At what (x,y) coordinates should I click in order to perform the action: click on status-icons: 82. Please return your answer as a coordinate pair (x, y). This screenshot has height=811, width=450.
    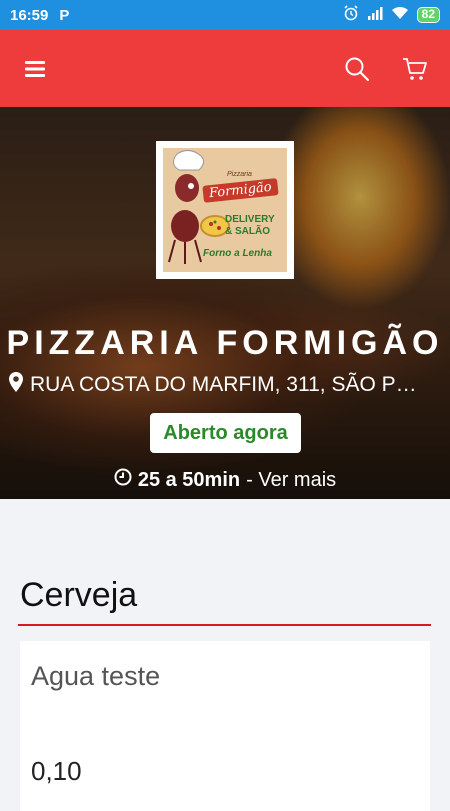
    Looking at the image, I should click on (391, 15).